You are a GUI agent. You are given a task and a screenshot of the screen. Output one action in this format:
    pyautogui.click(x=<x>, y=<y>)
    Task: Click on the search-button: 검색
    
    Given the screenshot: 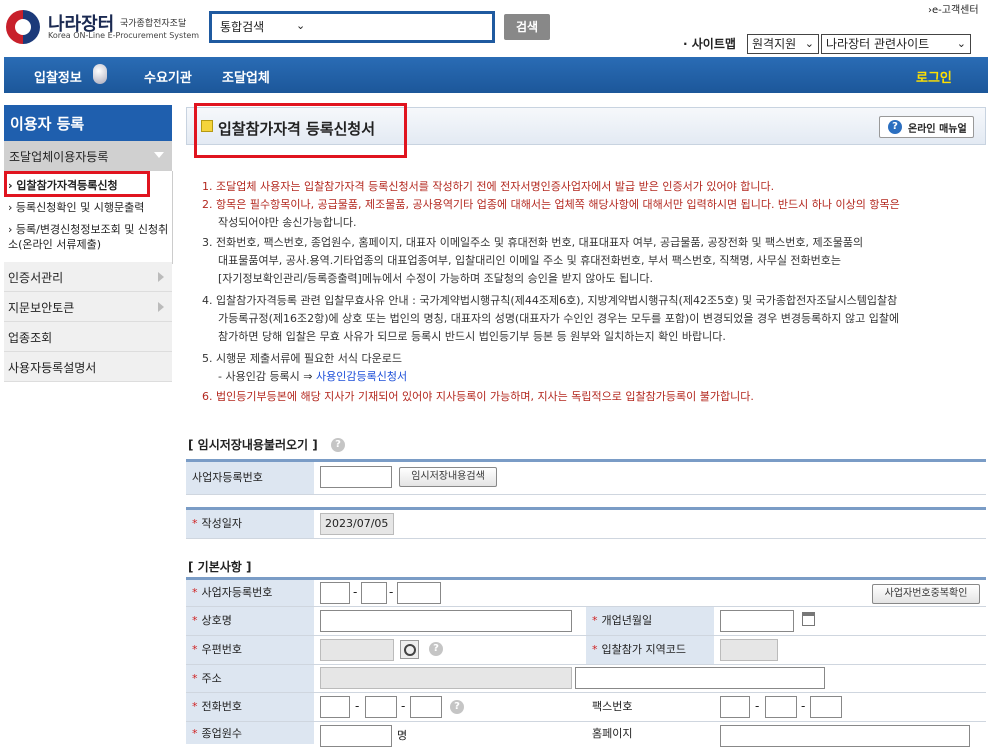 What is the action you would take?
    pyautogui.click(x=527, y=27)
    